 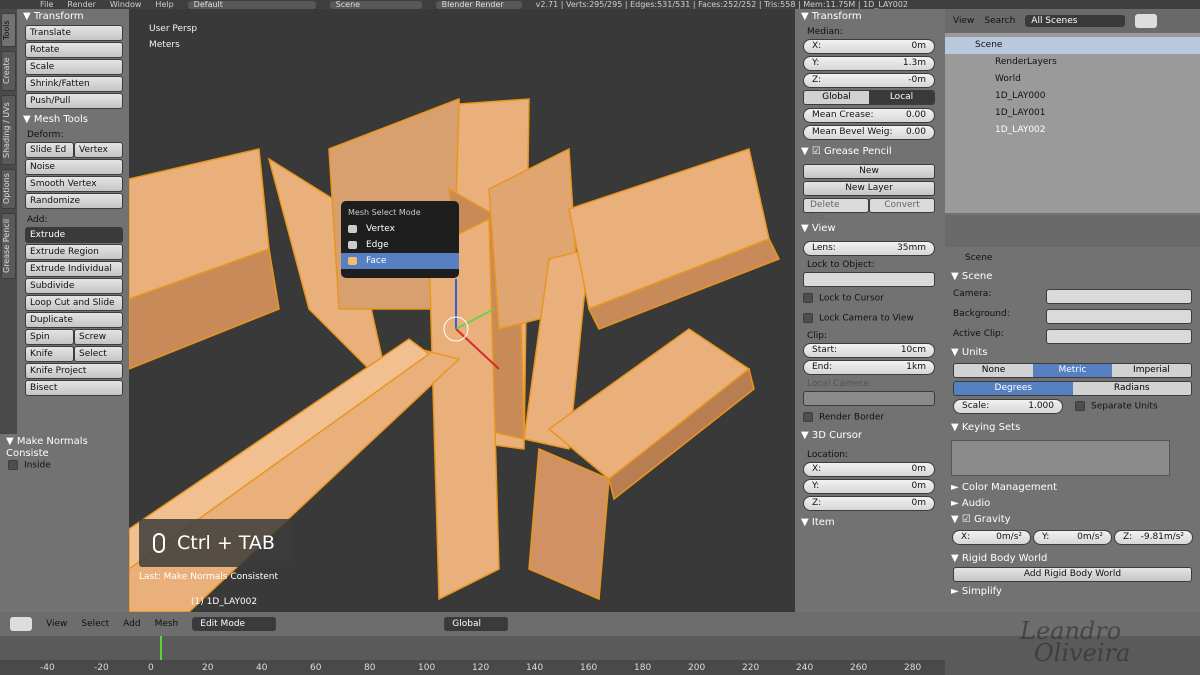 I want to click on translate-button: Translate, so click(x=74, y=33).